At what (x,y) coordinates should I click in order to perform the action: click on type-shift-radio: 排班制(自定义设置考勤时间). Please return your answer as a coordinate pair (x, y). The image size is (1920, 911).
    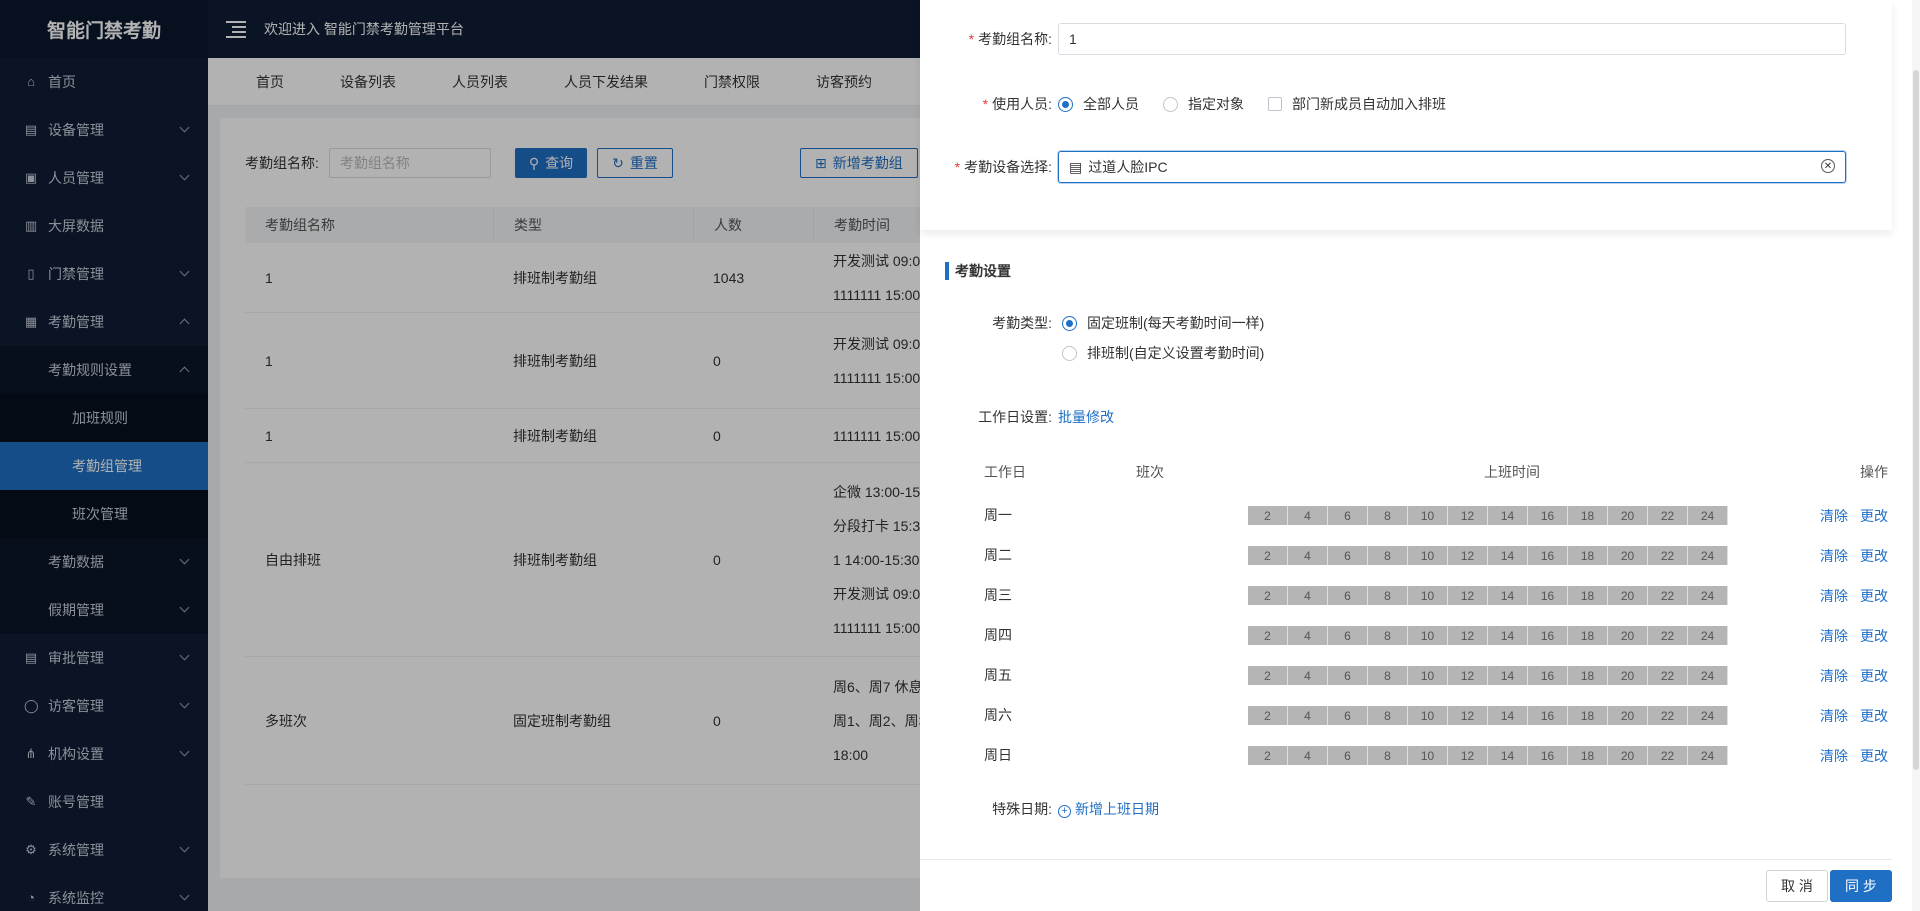
    Looking at the image, I should click on (1163, 353).